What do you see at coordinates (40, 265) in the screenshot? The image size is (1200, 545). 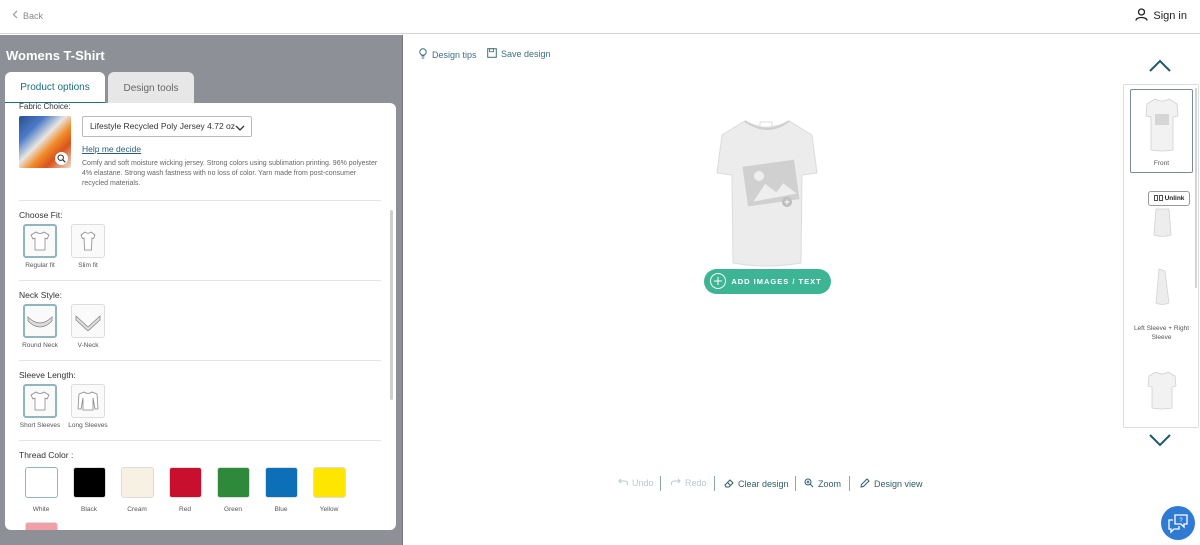 I see `fit-option-label: Regular fit` at bounding box center [40, 265].